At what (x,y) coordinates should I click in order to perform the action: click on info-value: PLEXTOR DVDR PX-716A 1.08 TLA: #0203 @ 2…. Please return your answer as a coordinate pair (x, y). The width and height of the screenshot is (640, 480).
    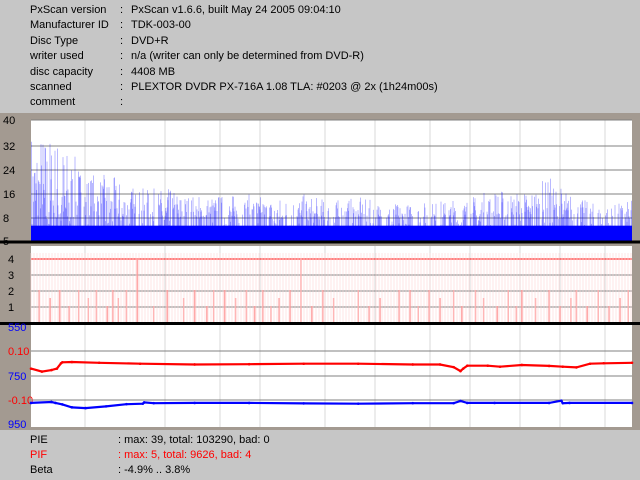
    Looking at the image, I should click on (284, 87).